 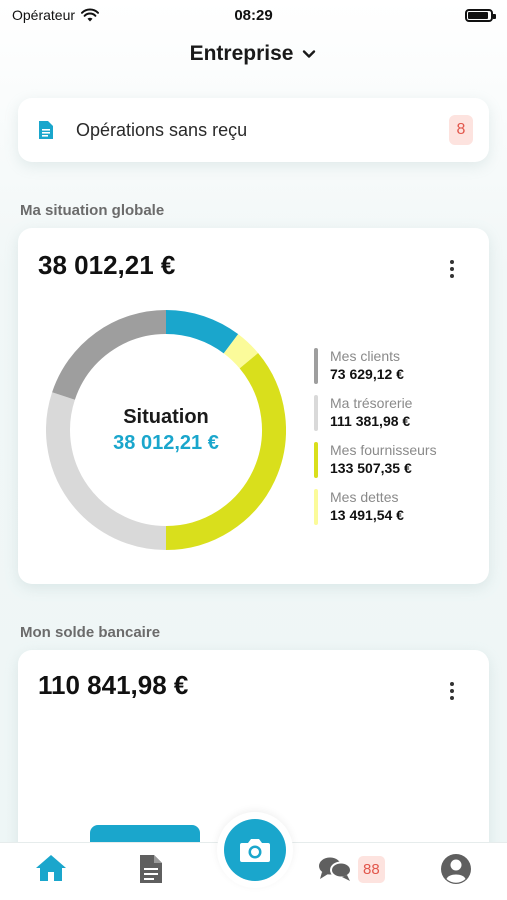 I want to click on situation-section-title: Ma situation globale, so click(x=92, y=210).